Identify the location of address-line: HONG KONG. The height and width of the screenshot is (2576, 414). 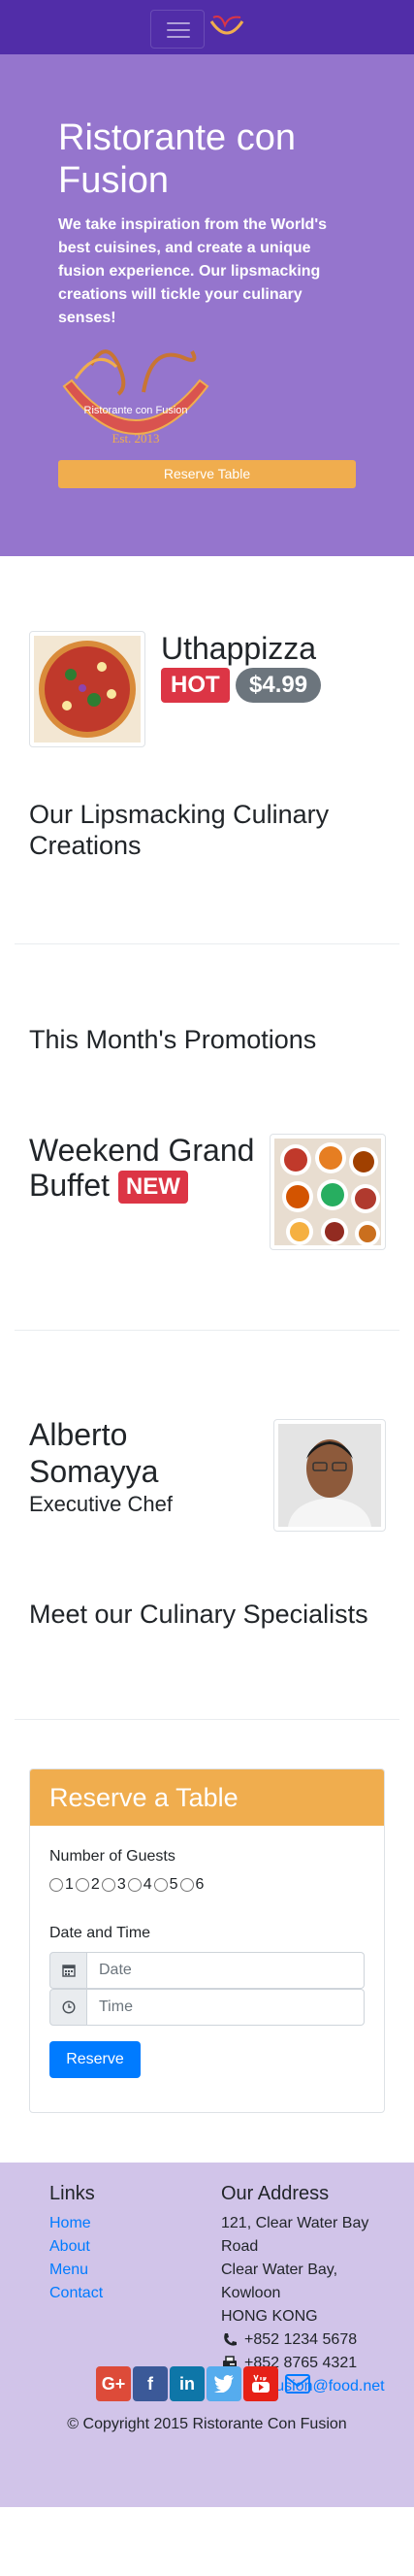
(269, 2316).